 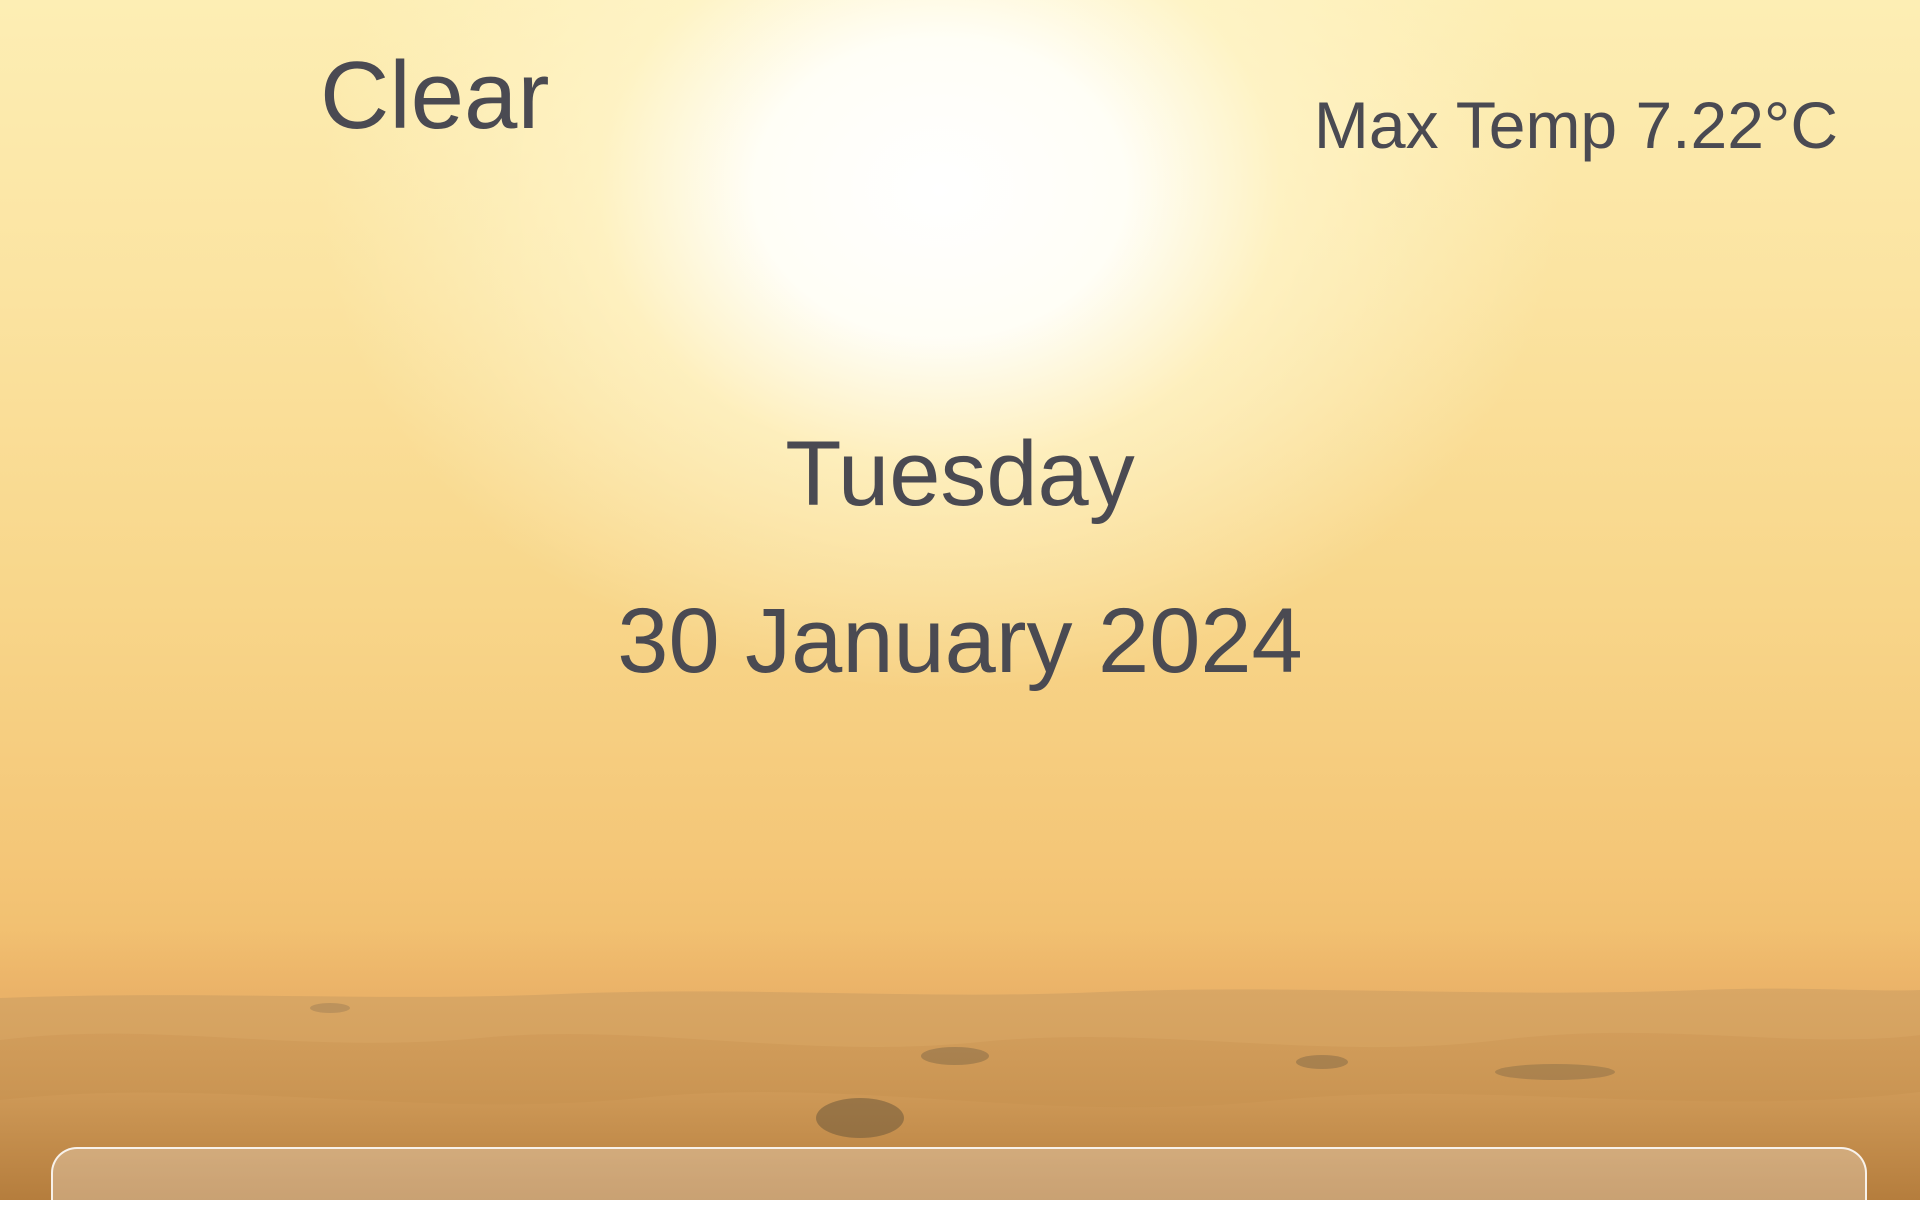 What do you see at coordinates (960, 641) in the screenshot?
I see `full-date: 30 January 2024` at bounding box center [960, 641].